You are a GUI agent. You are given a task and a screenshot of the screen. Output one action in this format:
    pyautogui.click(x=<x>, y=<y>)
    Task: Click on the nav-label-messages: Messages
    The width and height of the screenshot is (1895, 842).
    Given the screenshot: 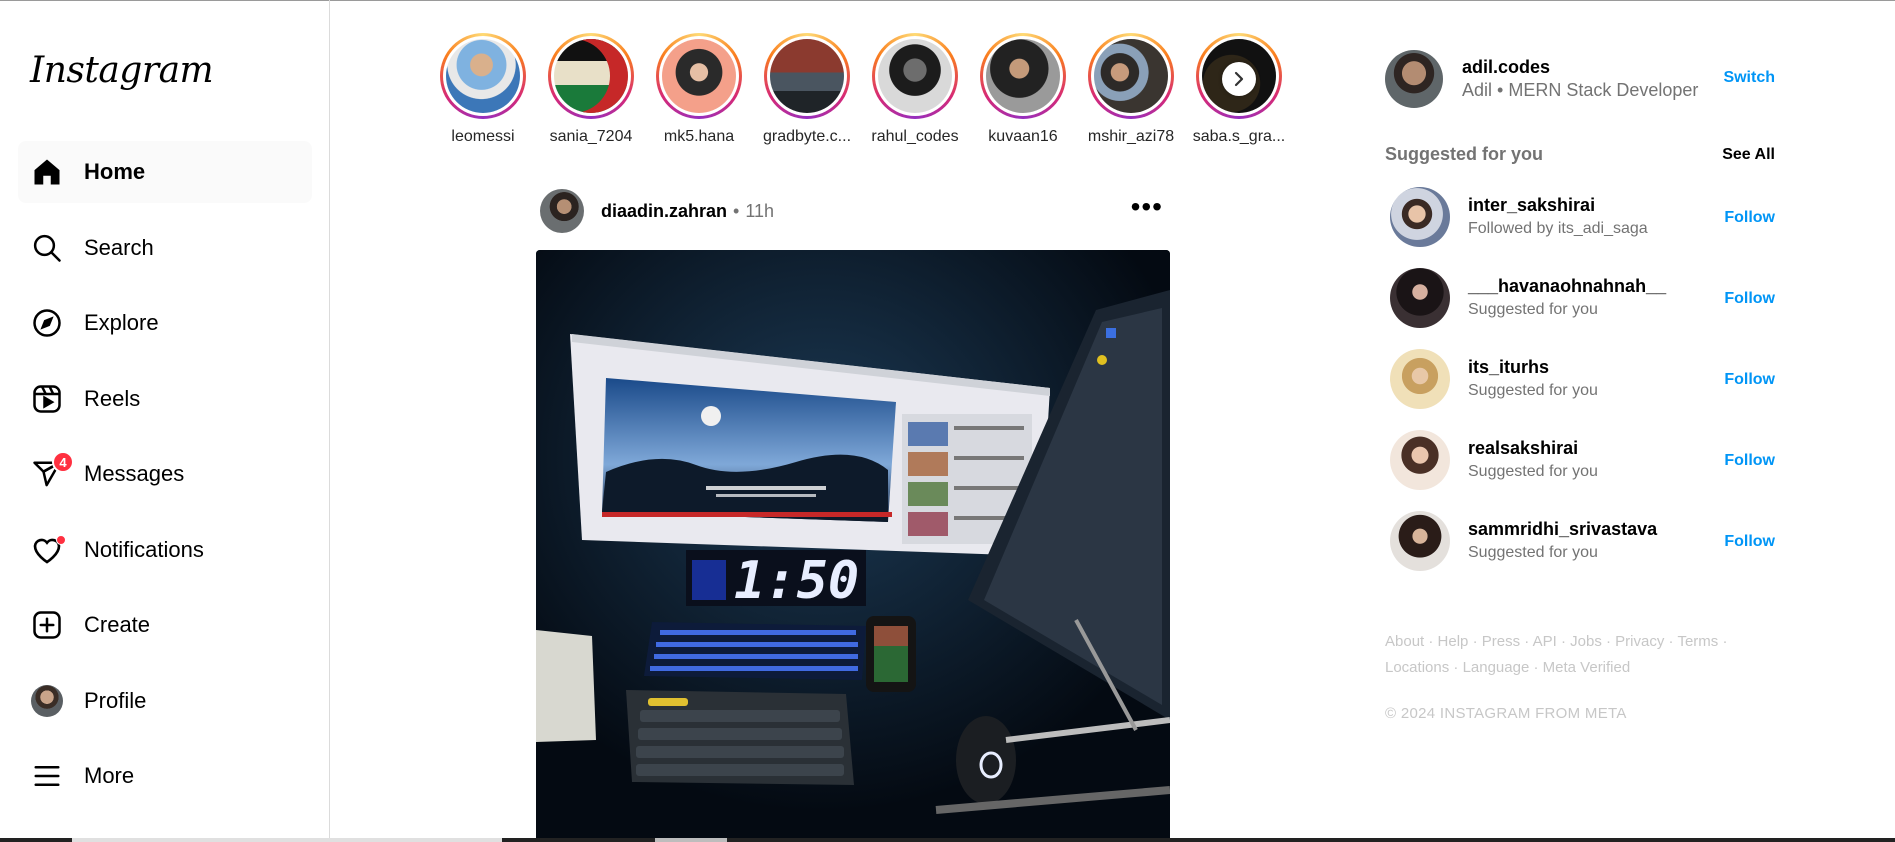 What is the action you would take?
    pyautogui.click(x=134, y=473)
    